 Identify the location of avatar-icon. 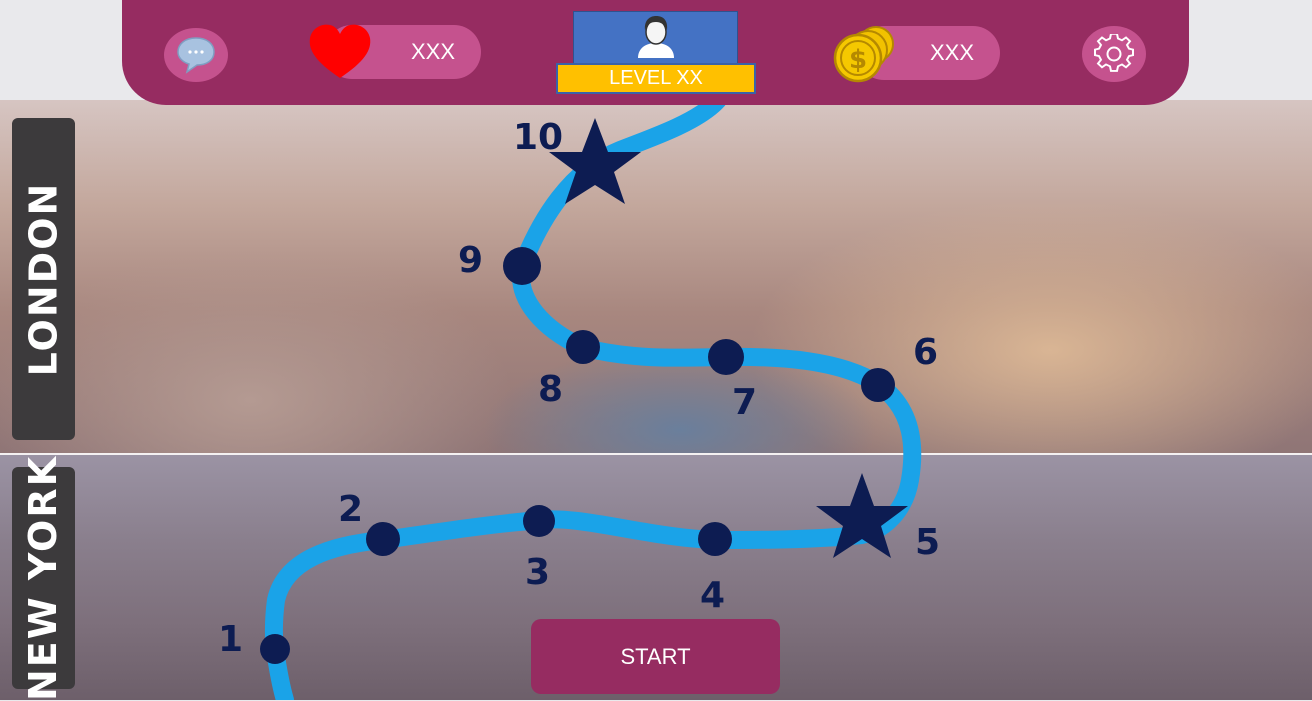
(655, 37).